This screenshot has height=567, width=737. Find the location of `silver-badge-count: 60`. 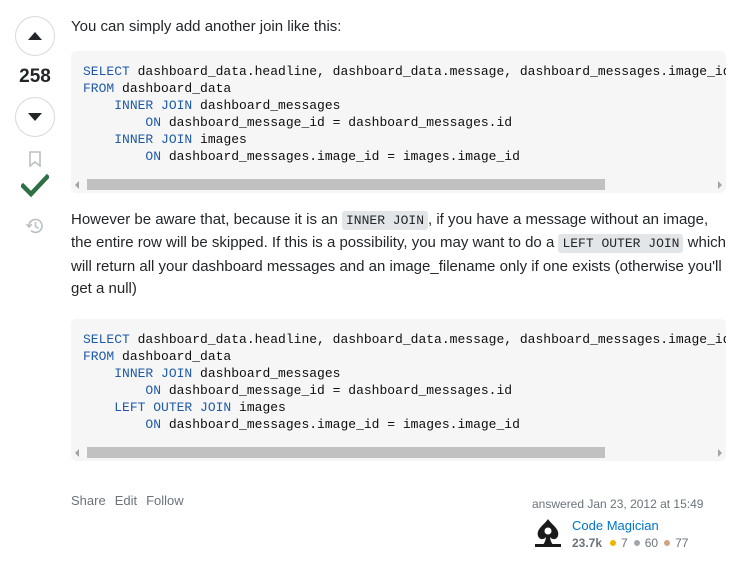

silver-badge-count: 60 is located at coordinates (651, 543).